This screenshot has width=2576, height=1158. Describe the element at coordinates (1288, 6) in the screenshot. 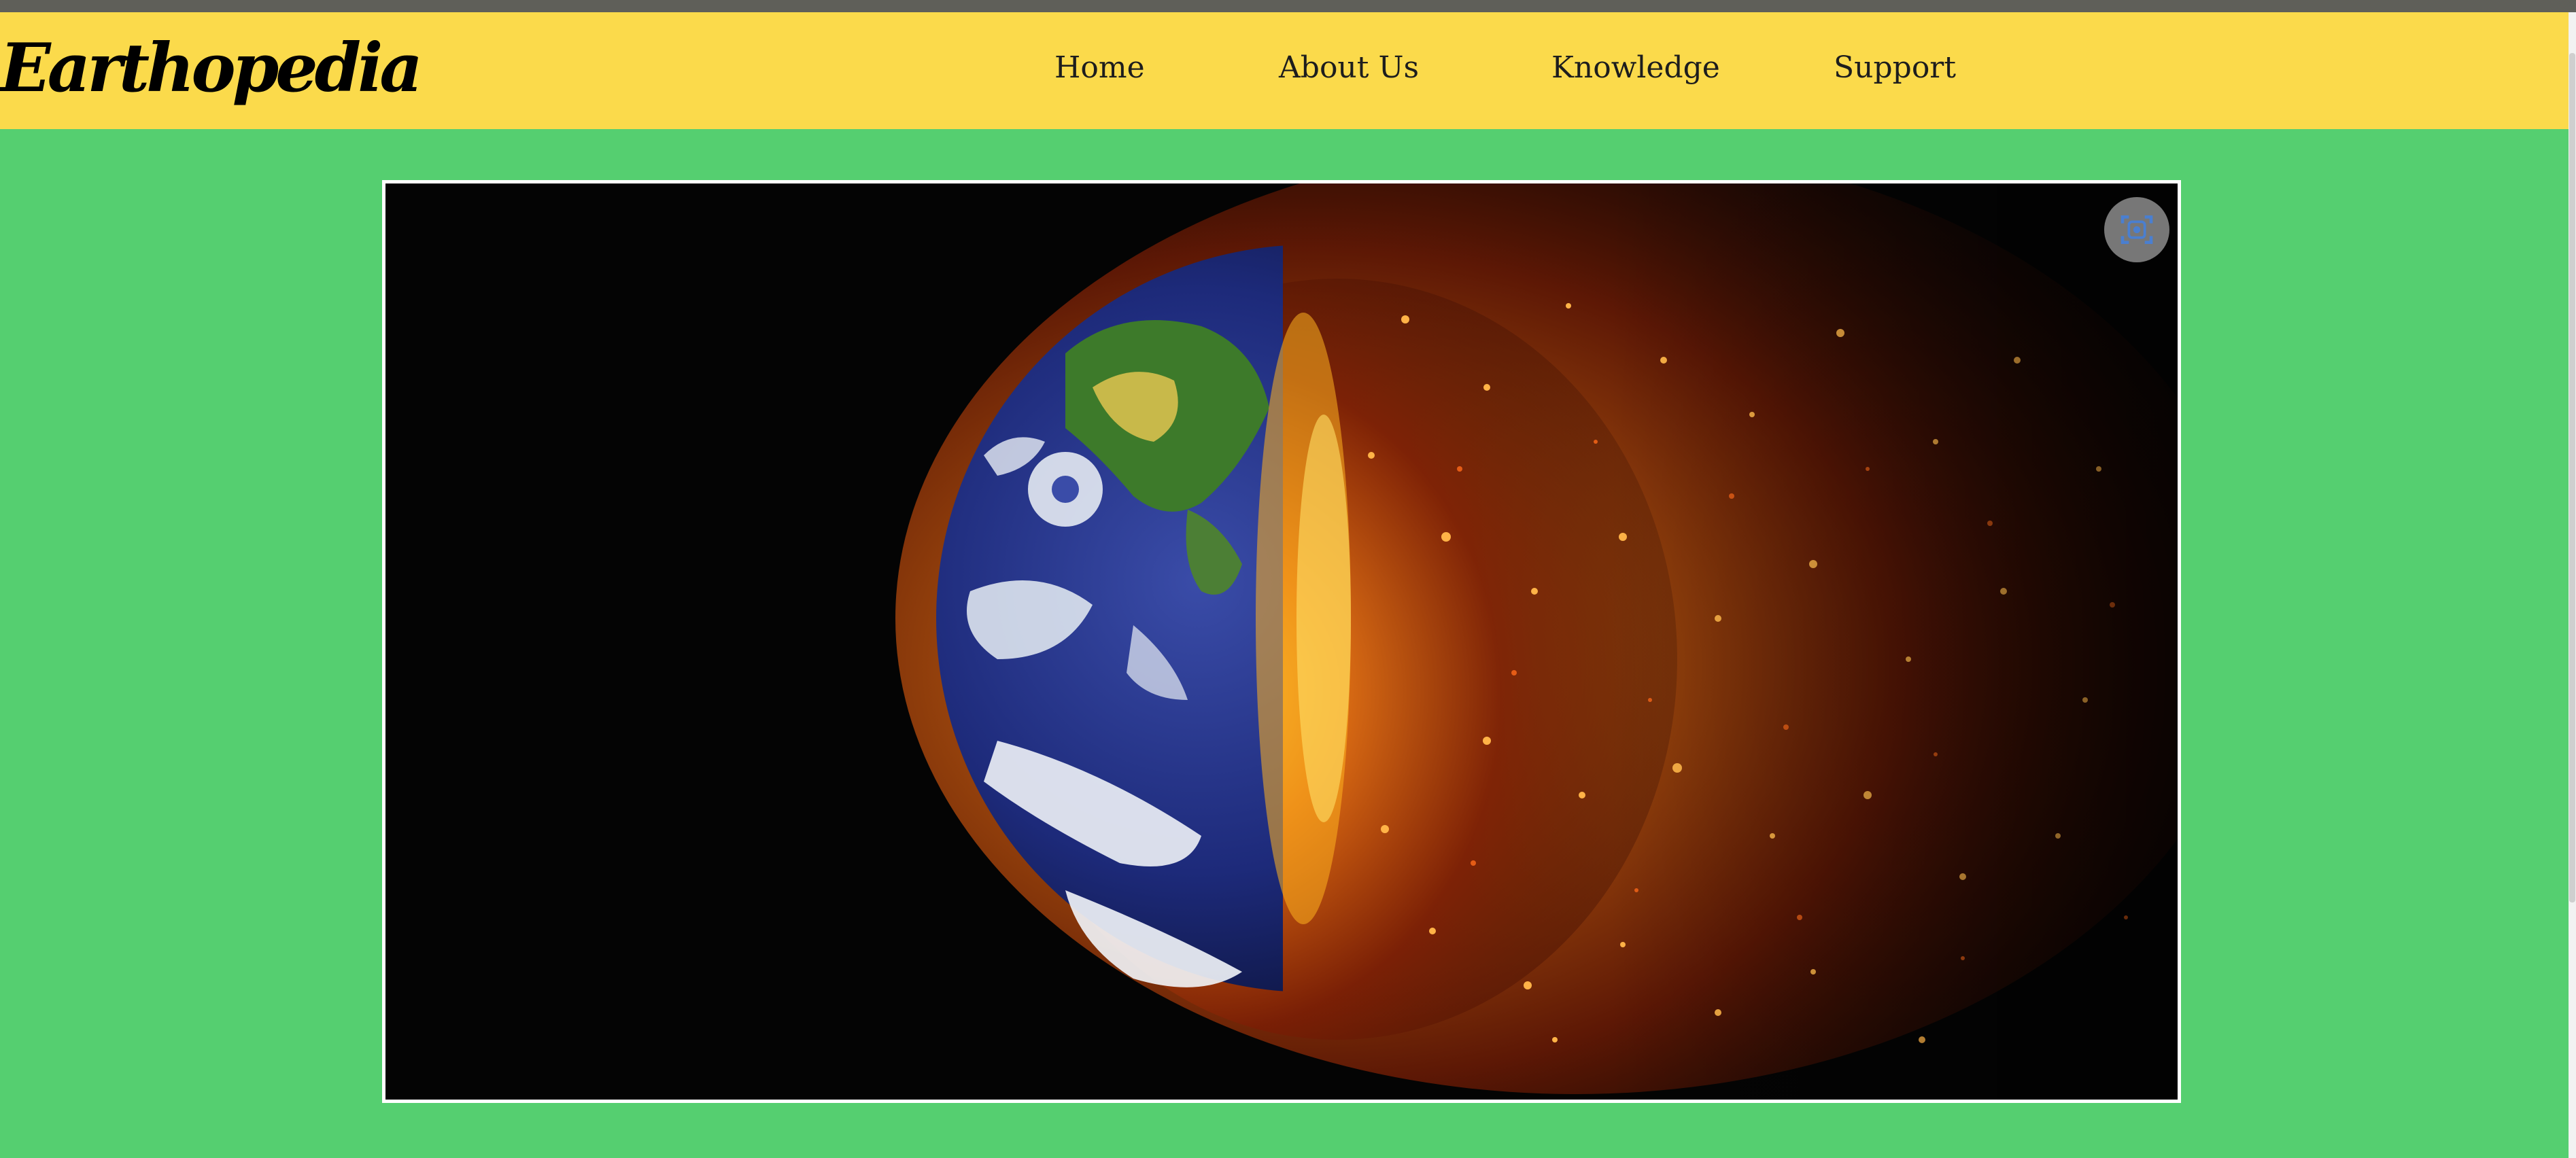

I see `browser-top-strip` at that location.